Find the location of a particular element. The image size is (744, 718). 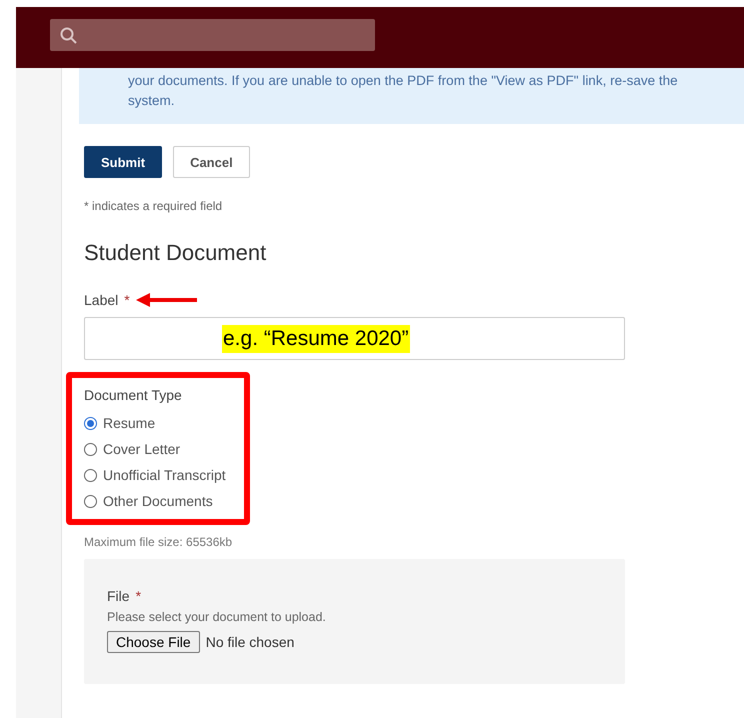

radio-label: Unofficial Transcript is located at coordinates (164, 475).